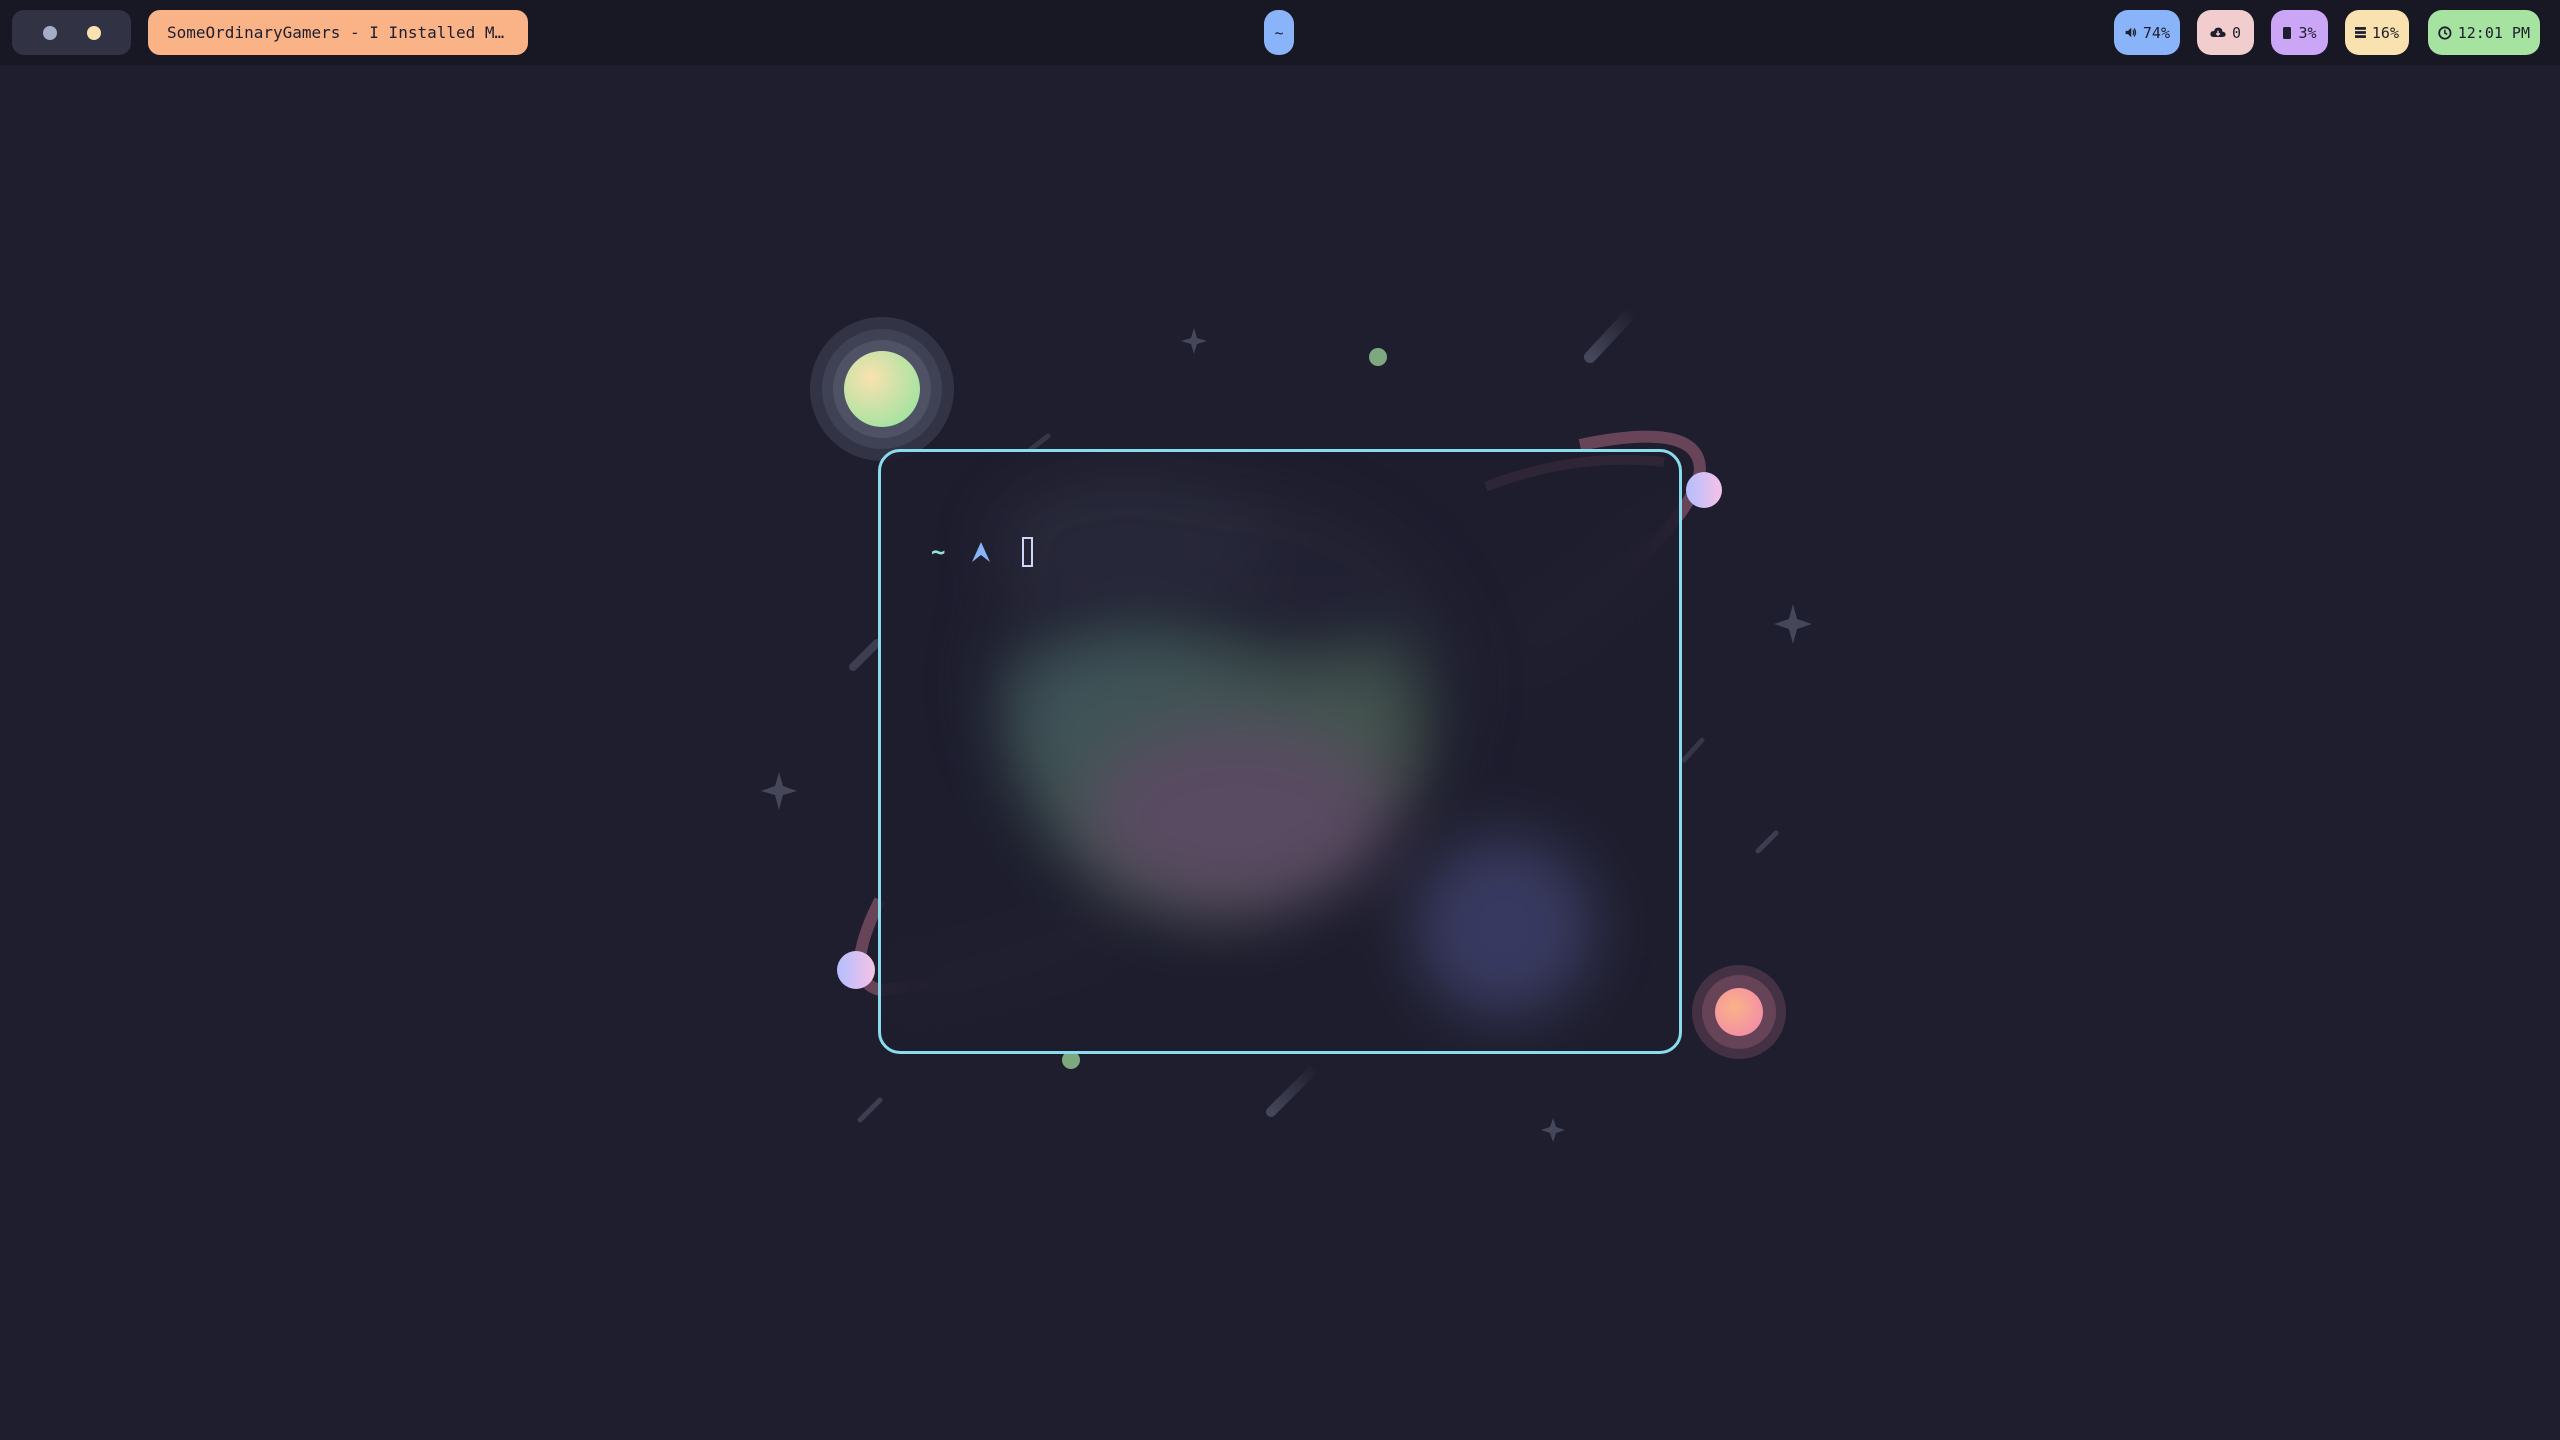 Image resolution: width=2560 pixels, height=1440 pixels. Describe the element at coordinates (2287, 32) in the screenshot. I see `cpu-icon` at that location.